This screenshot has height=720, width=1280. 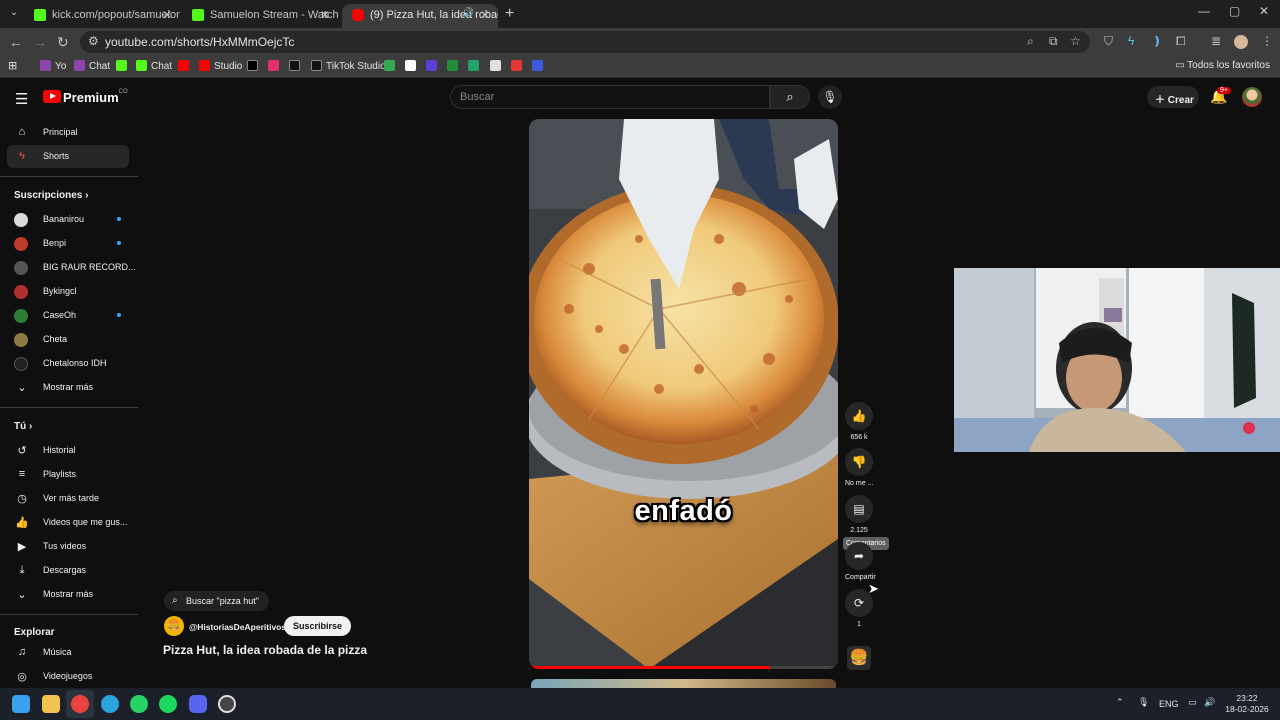 I want to click on install-app-icon: ⧉, so click(x=1053, y=41).